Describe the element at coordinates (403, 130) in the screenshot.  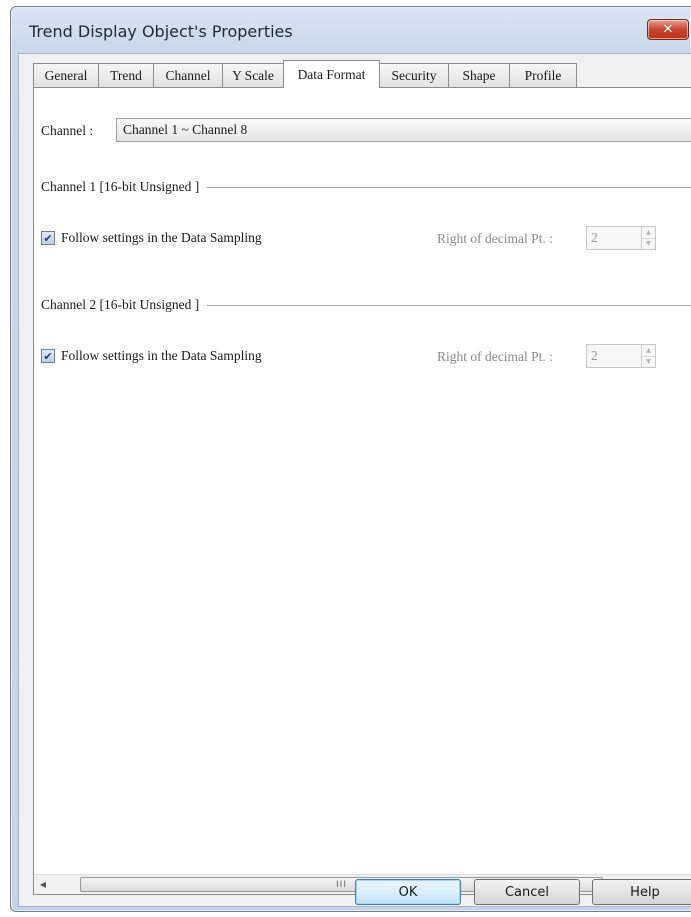
I see `channel-dropdown: Channel 1 ~ Channel 8` at that location.